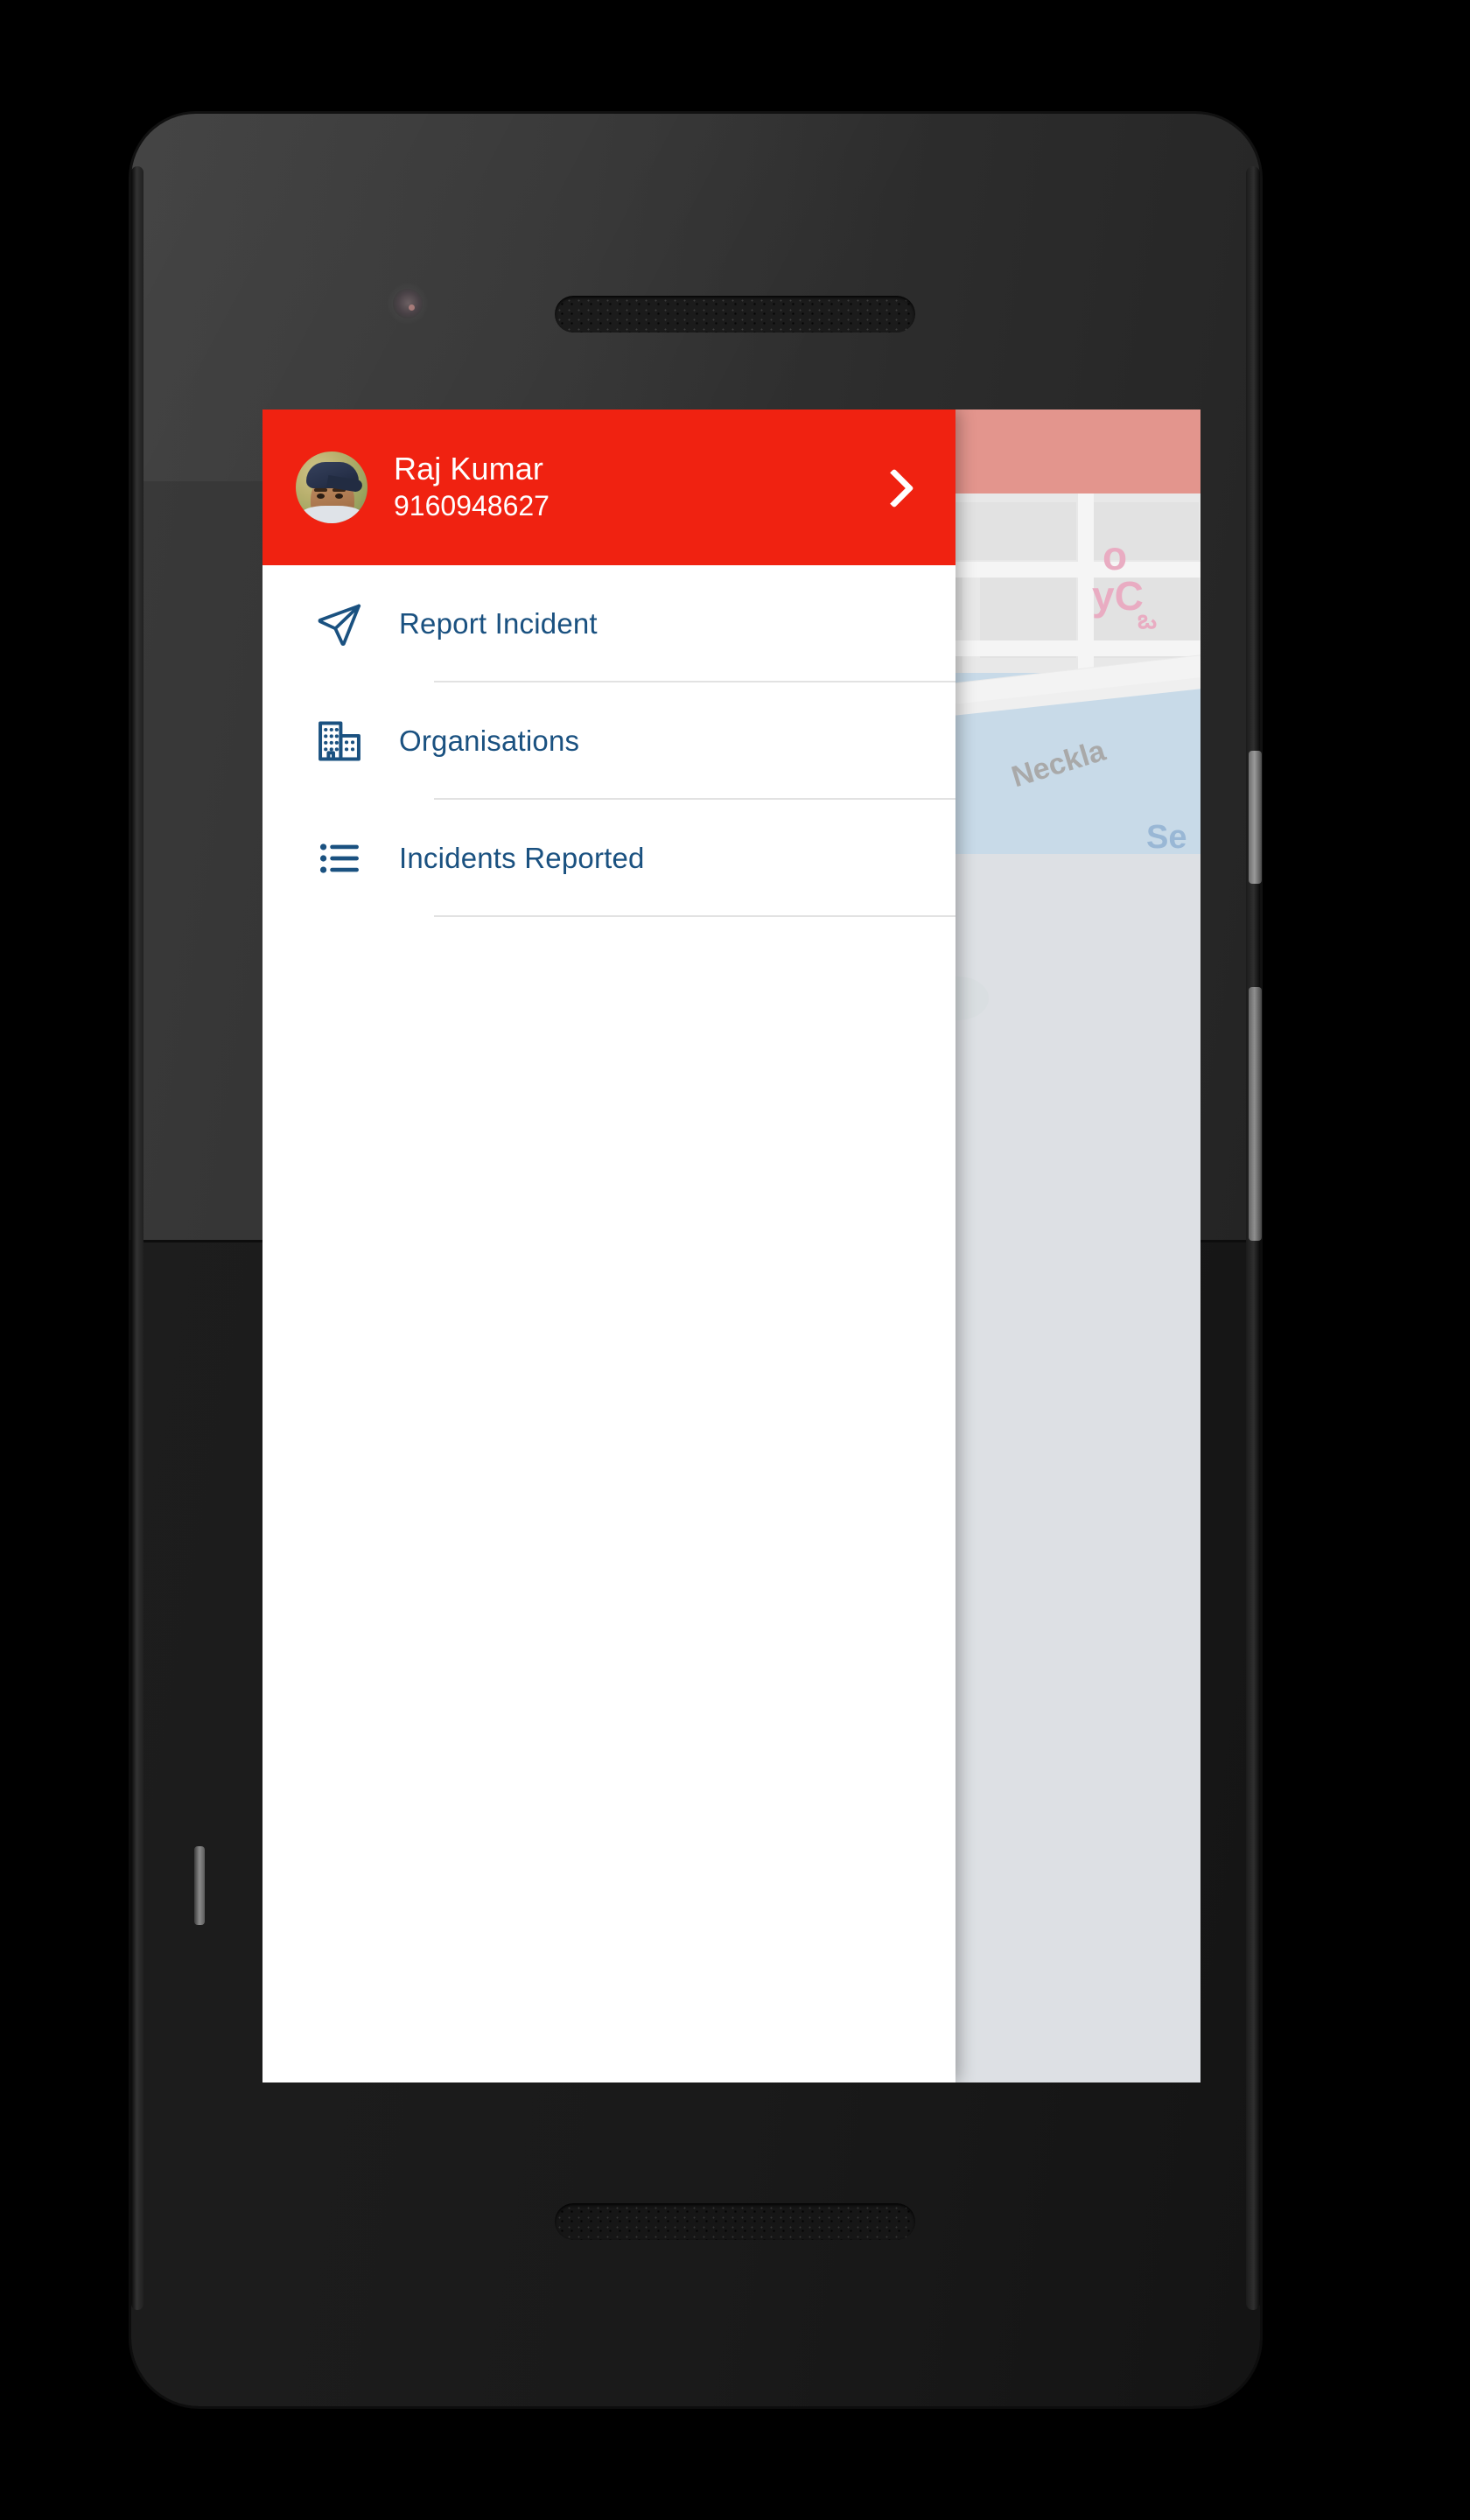 The height and width of the screenshot is (2520, 1470). I want to click on send-paper-plane-icon, so click(340, 623).